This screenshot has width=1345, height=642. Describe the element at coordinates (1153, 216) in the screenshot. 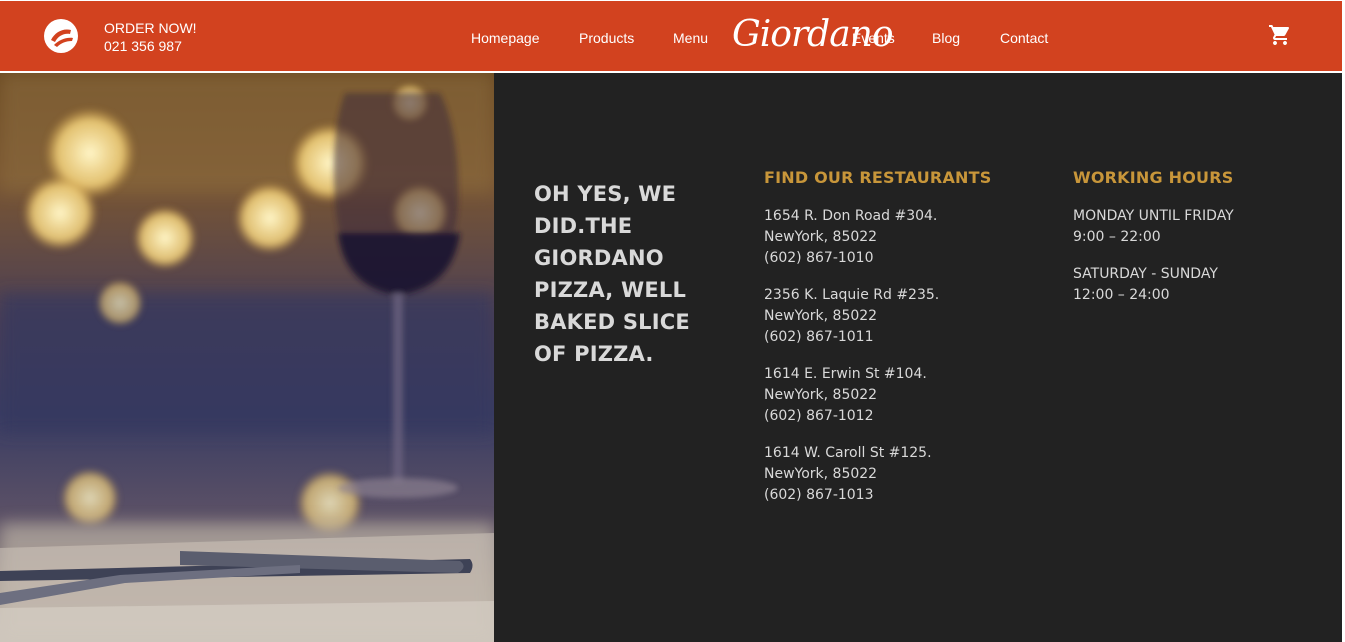

I see `hours-days: MONDAY UNTIL FRIDAY` at that location.